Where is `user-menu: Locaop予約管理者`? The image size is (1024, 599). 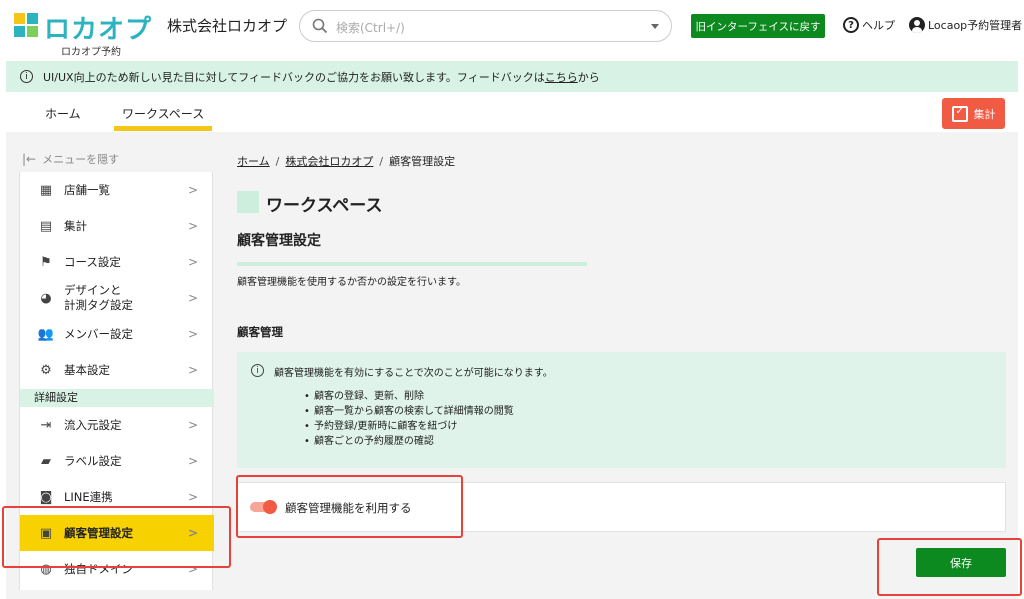 user-menu: Locaop予約管理者 is located at coordinates (965, 25).